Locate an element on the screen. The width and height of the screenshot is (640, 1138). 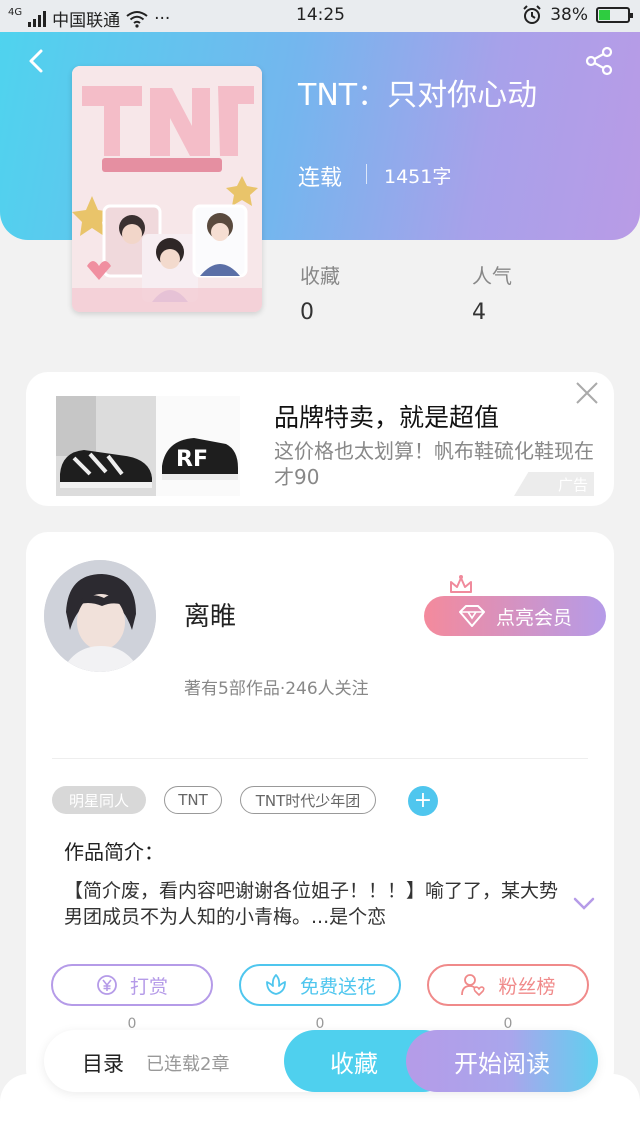
avatar-illustration is located at coordinates (100, 616).